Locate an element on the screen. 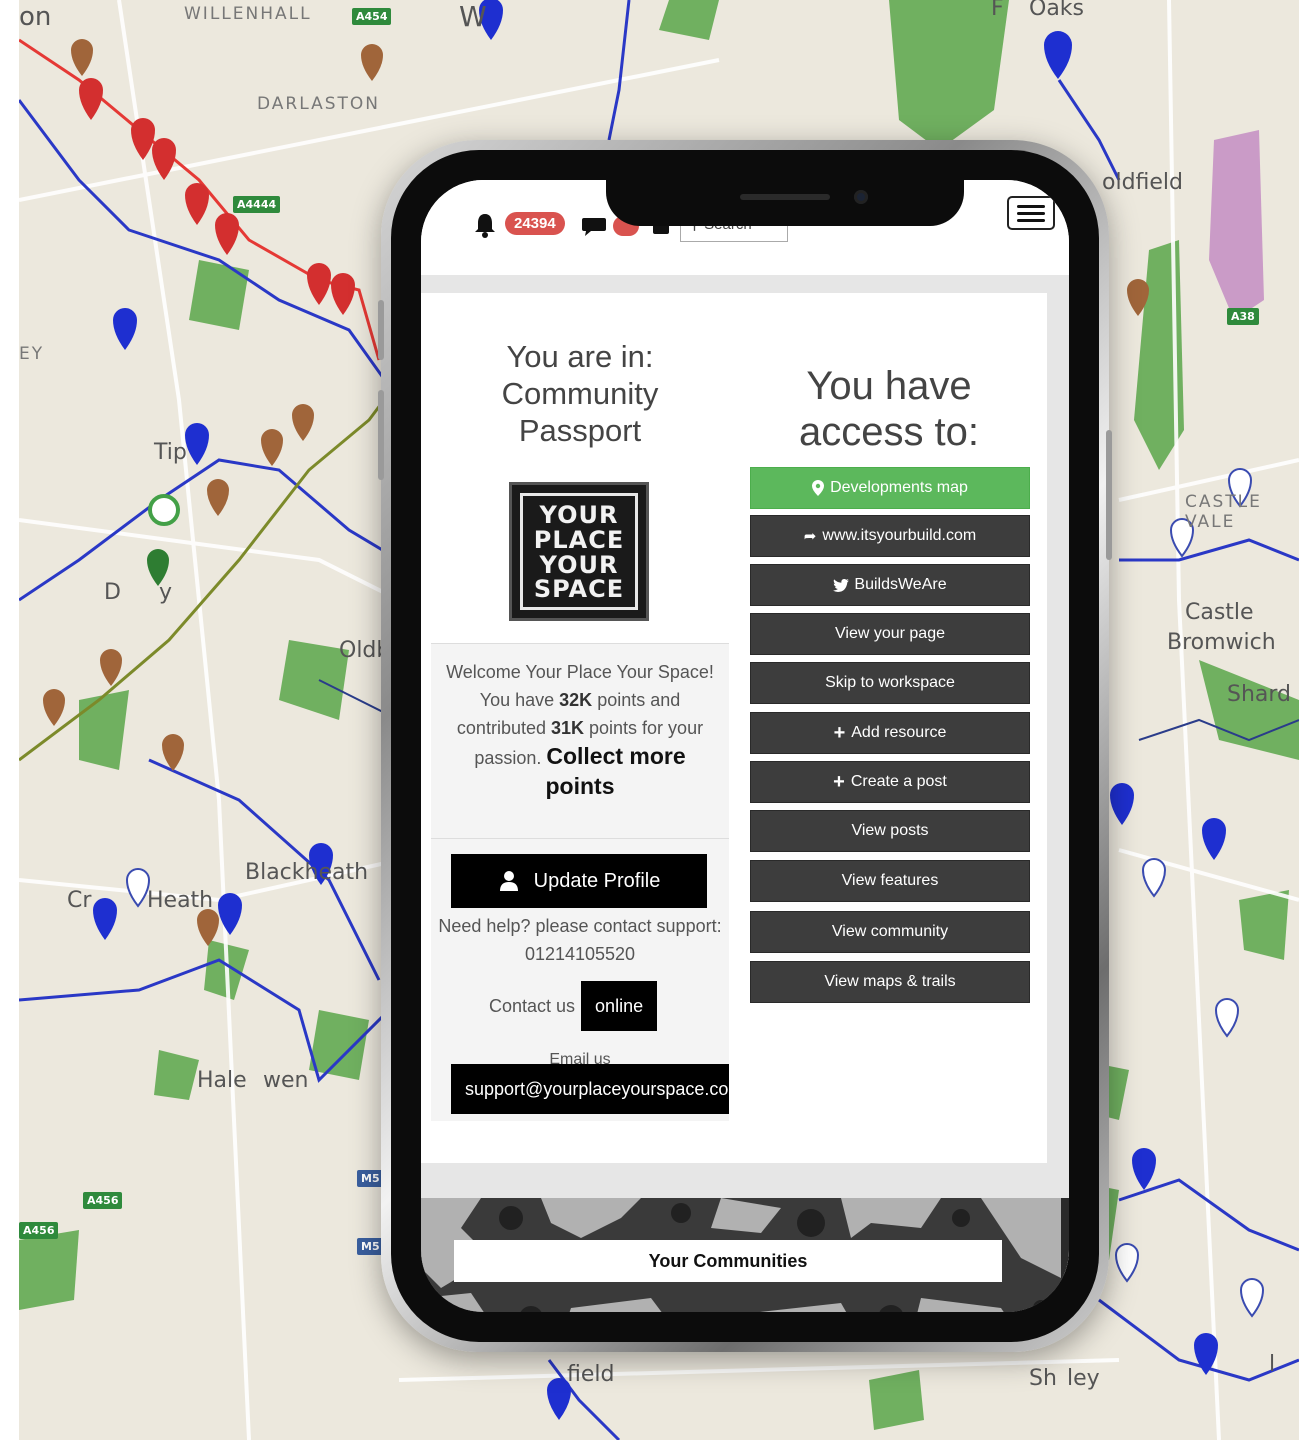 The image size is (1299, 1440). road-badge: A4444 is located at coordinates (257, 204).